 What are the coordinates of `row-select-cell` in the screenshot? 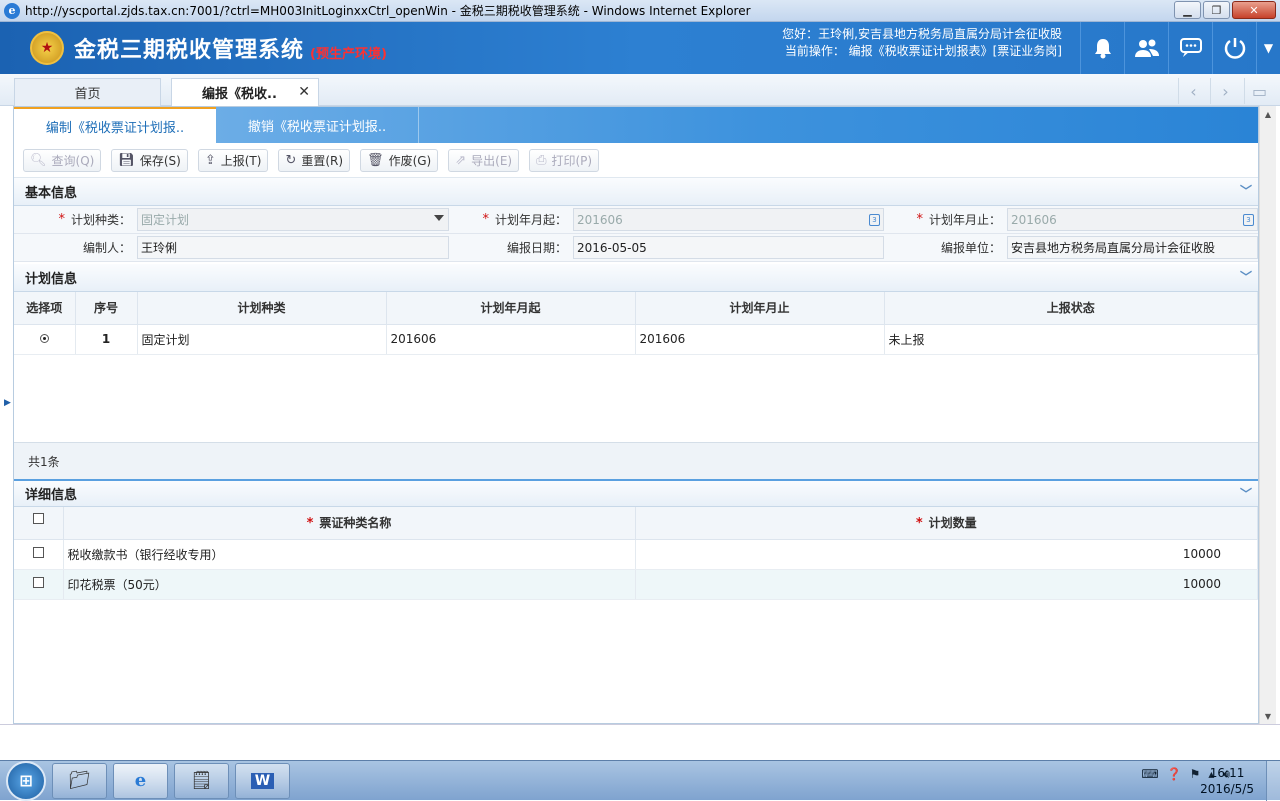 It's located at (45, 339).